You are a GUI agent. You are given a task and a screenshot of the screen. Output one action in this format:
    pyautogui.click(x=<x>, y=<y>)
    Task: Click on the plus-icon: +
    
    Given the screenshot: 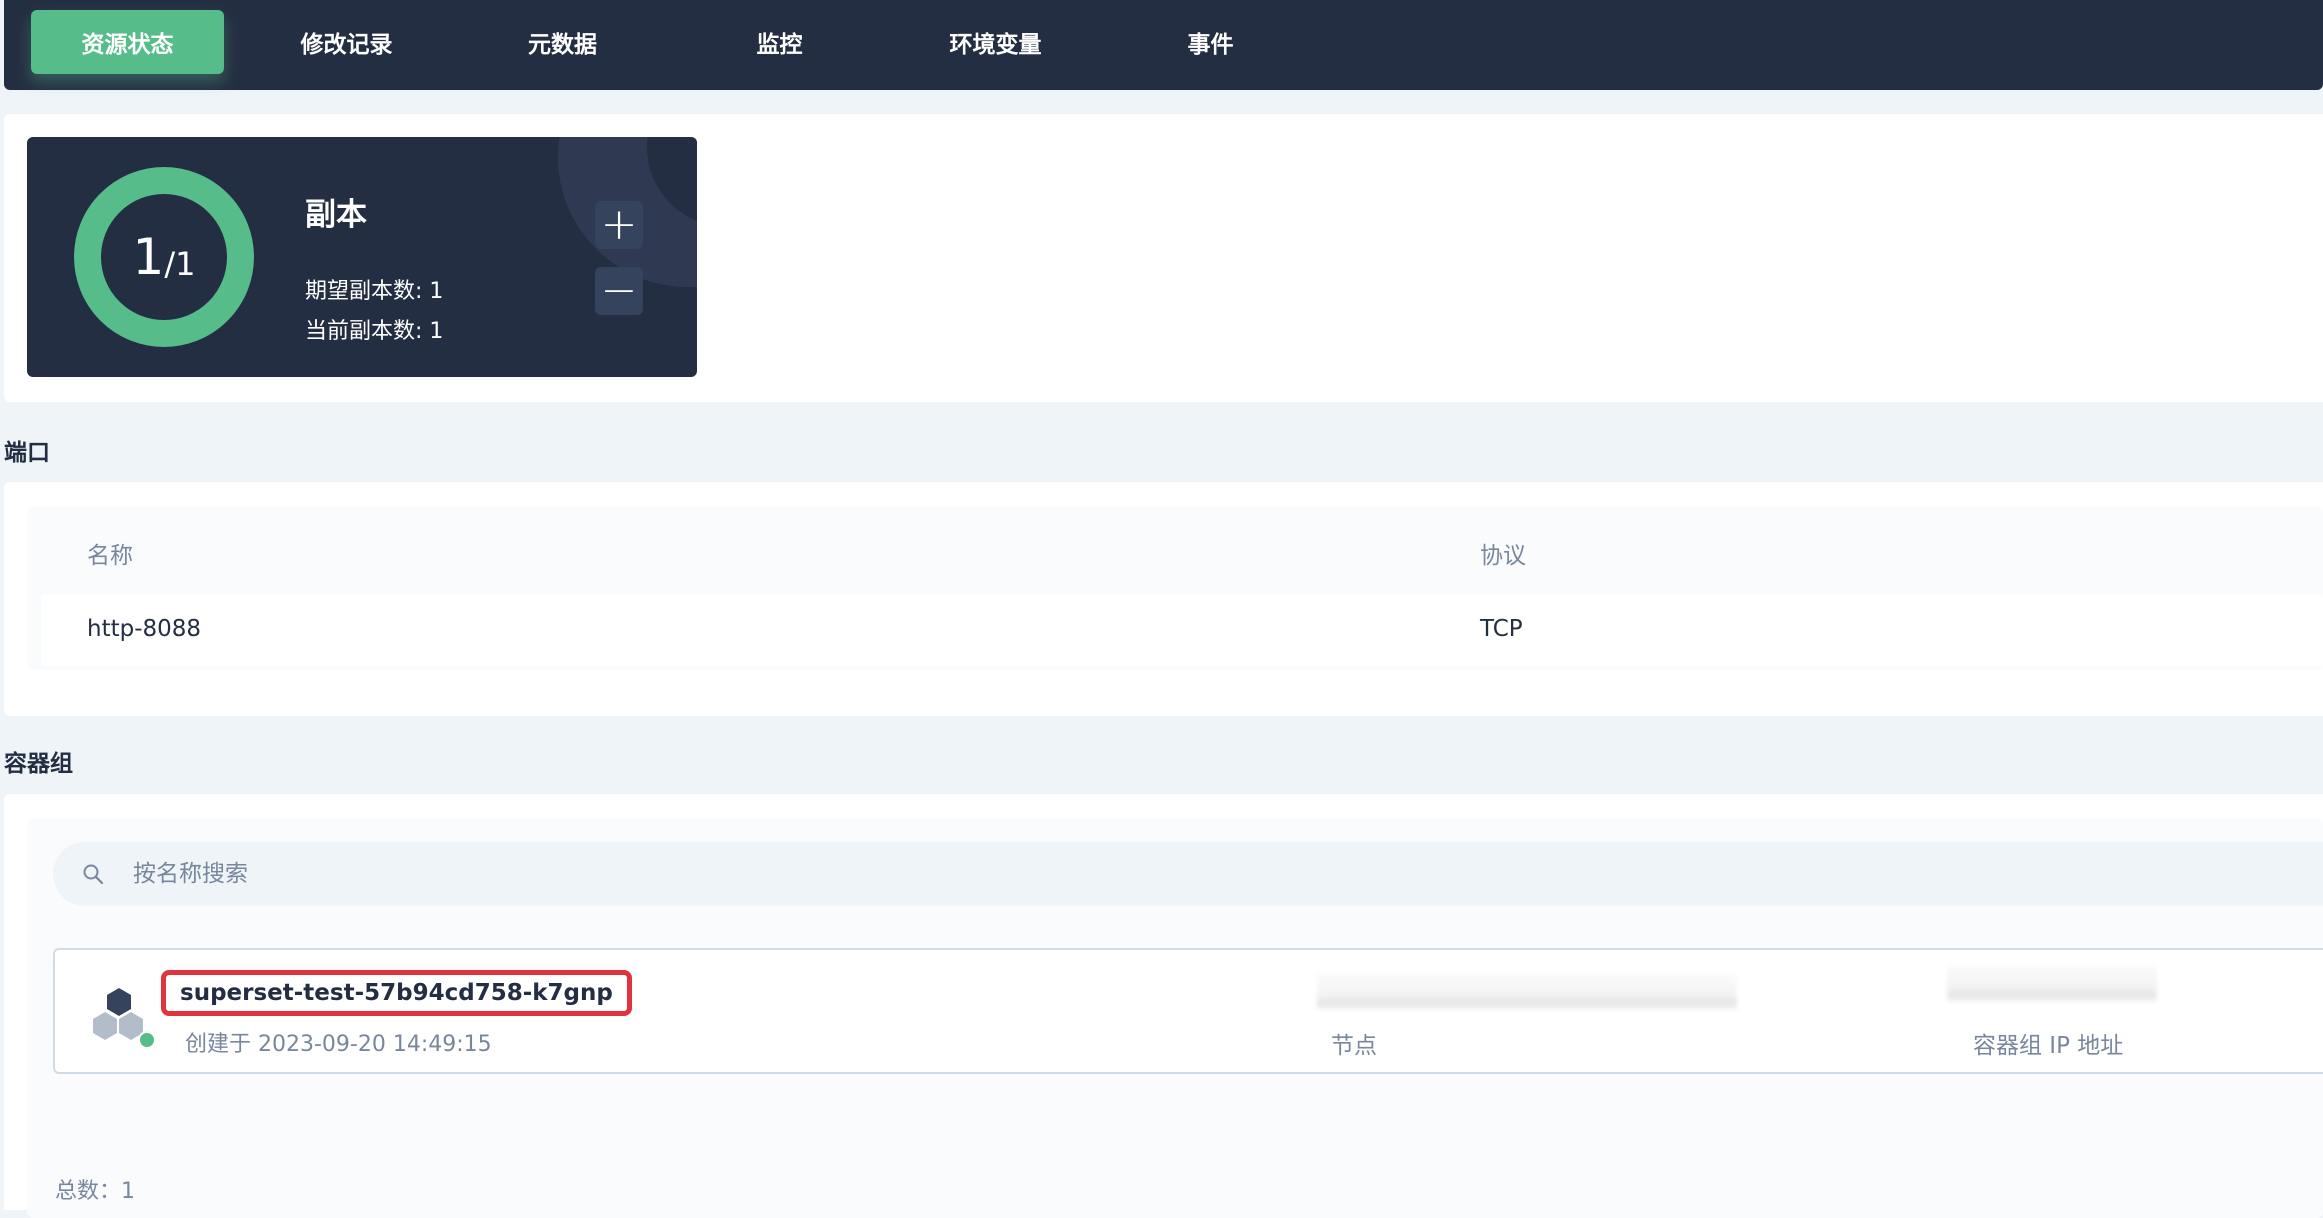 What is the action you would take?
    pyautogui.click(x=619, y=224)
    